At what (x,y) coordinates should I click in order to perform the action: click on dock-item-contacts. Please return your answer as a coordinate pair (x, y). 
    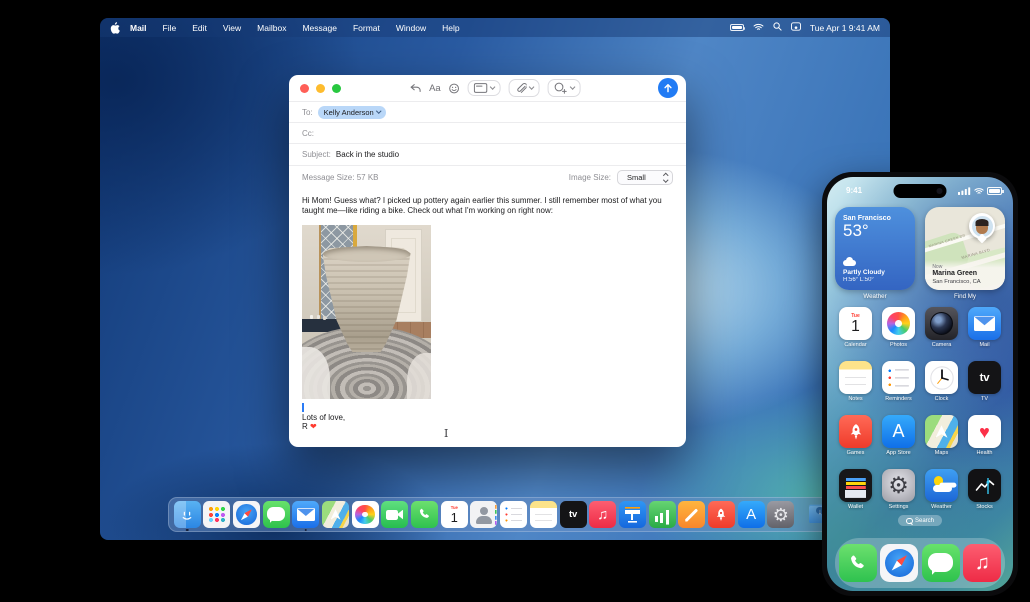
    Looking at the image, I should click on (484, 514).